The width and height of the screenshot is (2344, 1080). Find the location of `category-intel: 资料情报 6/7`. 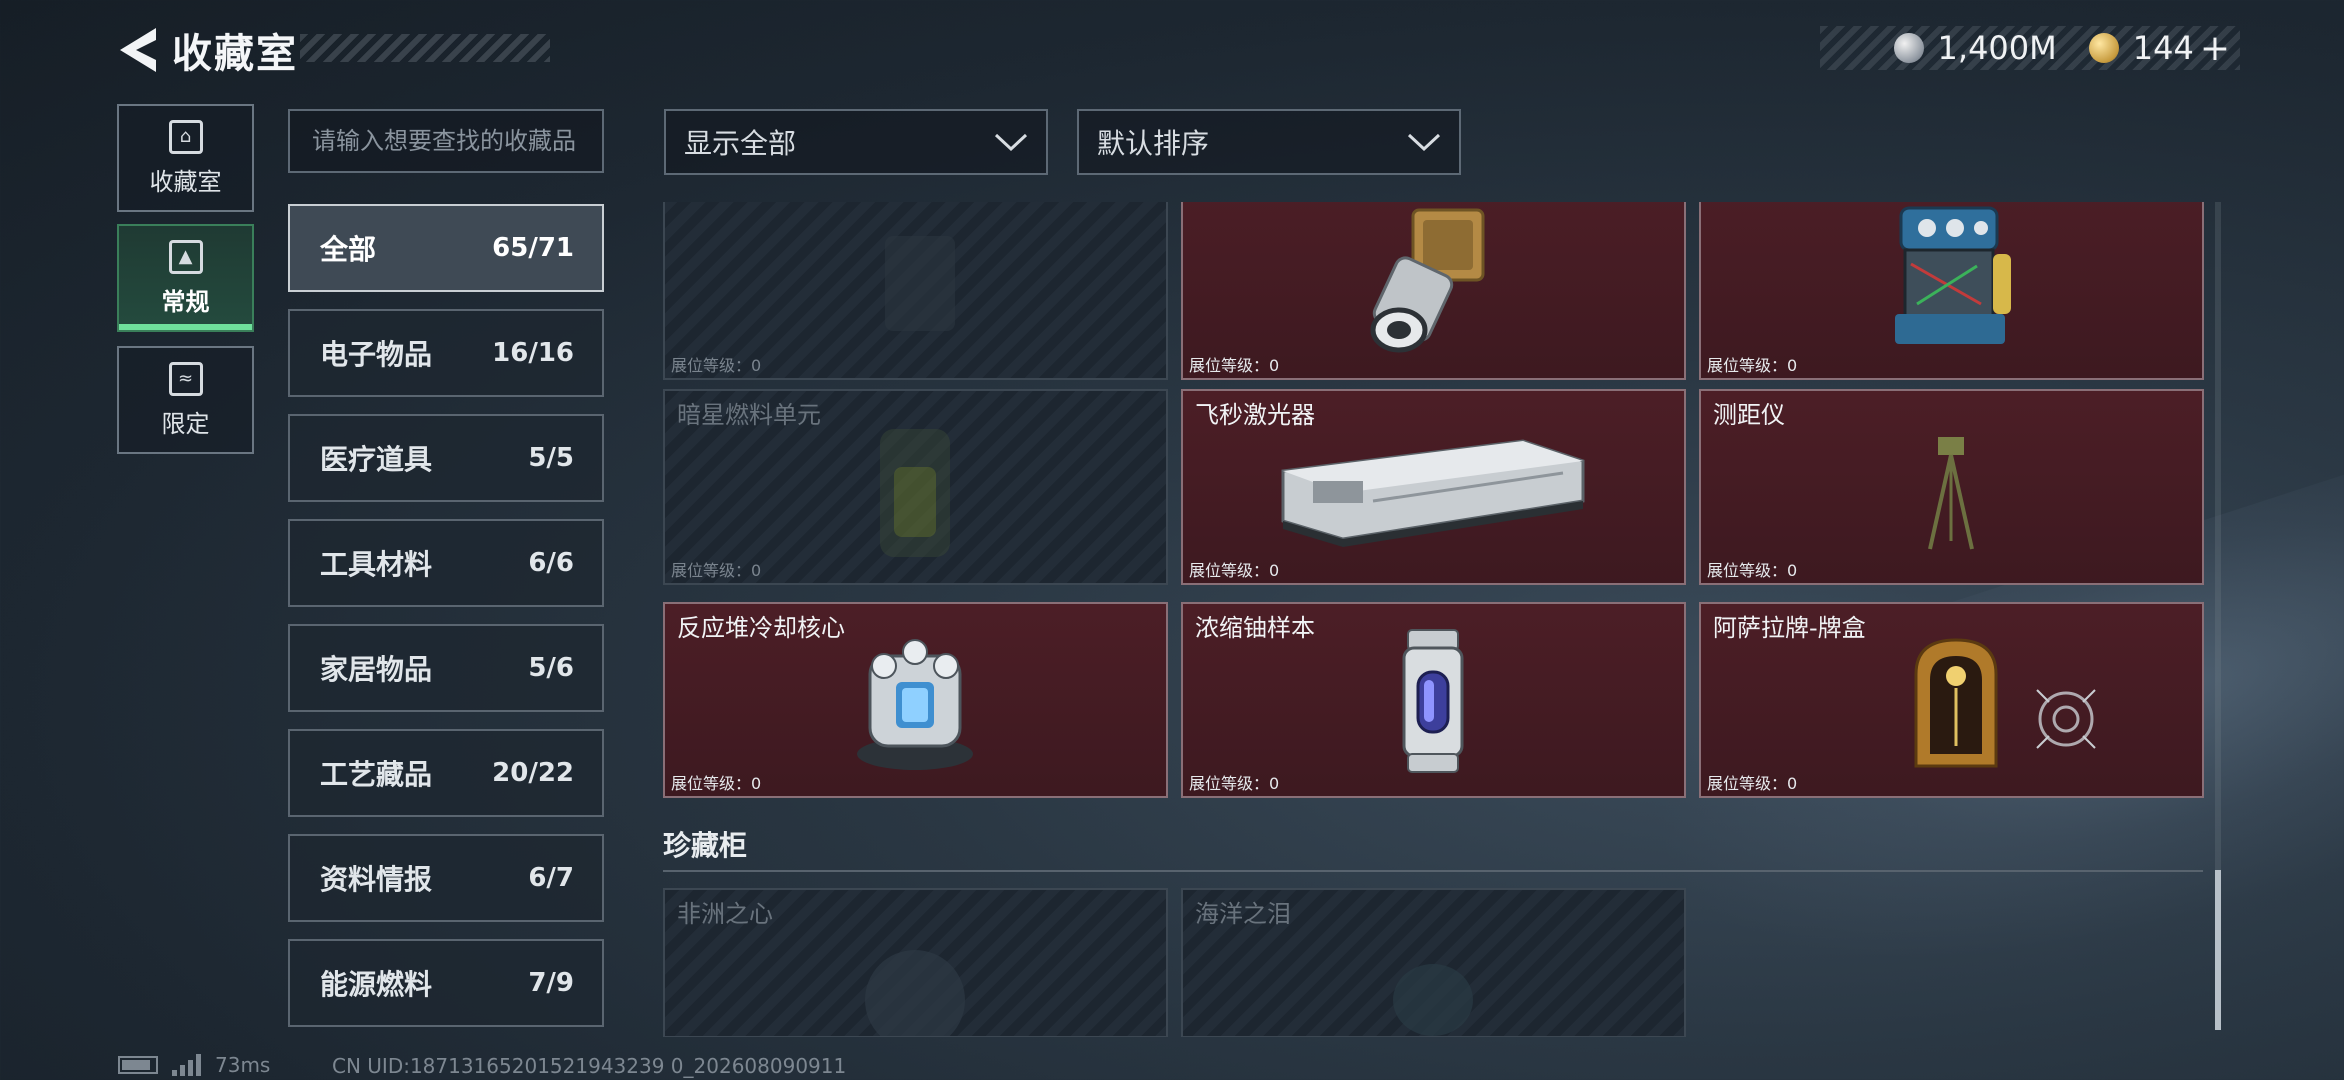

category-intel: 资料情报 6/7 is located at coordinates (446, 878).